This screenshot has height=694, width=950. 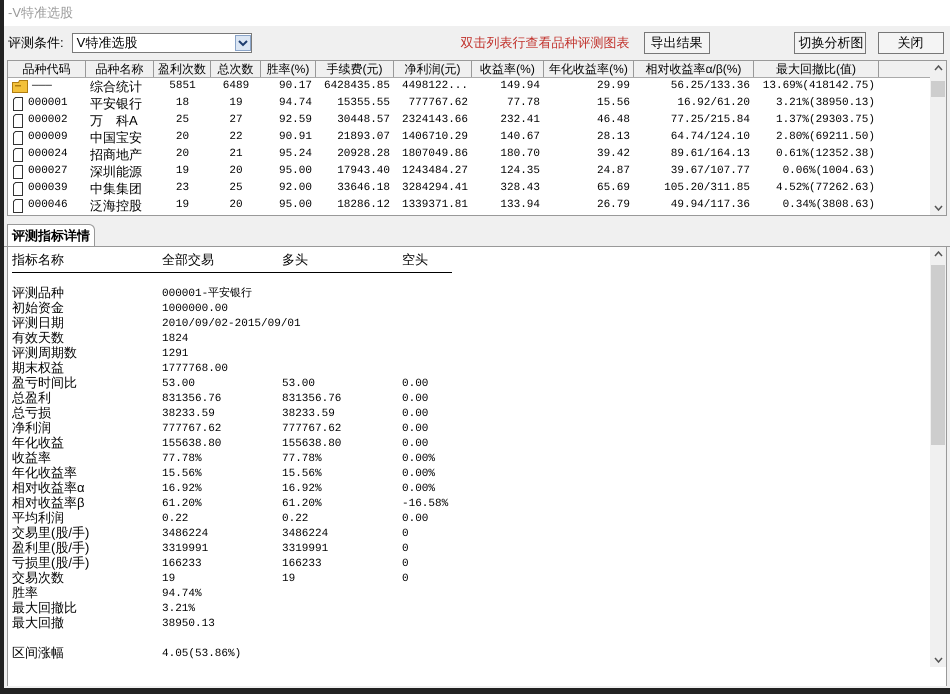 I want to click on metric-name: 最大回撤, so click(x=38, y=622).